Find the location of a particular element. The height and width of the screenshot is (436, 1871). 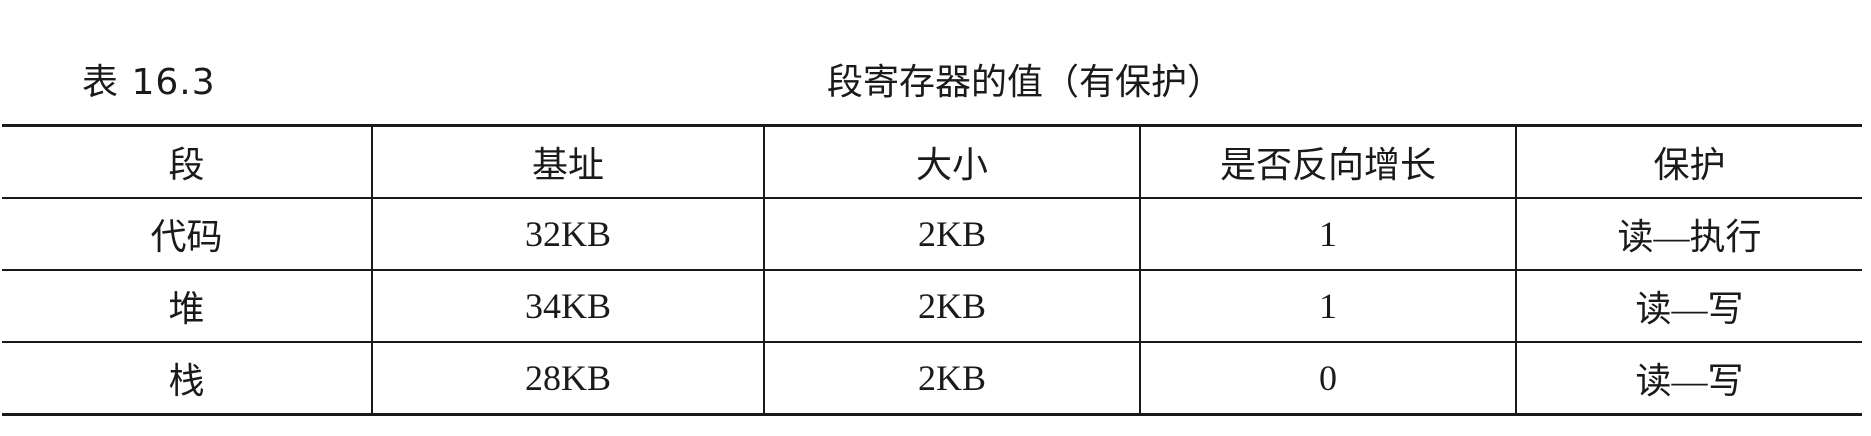

cell-segment: 代码 is located at coordinates (187, 234).